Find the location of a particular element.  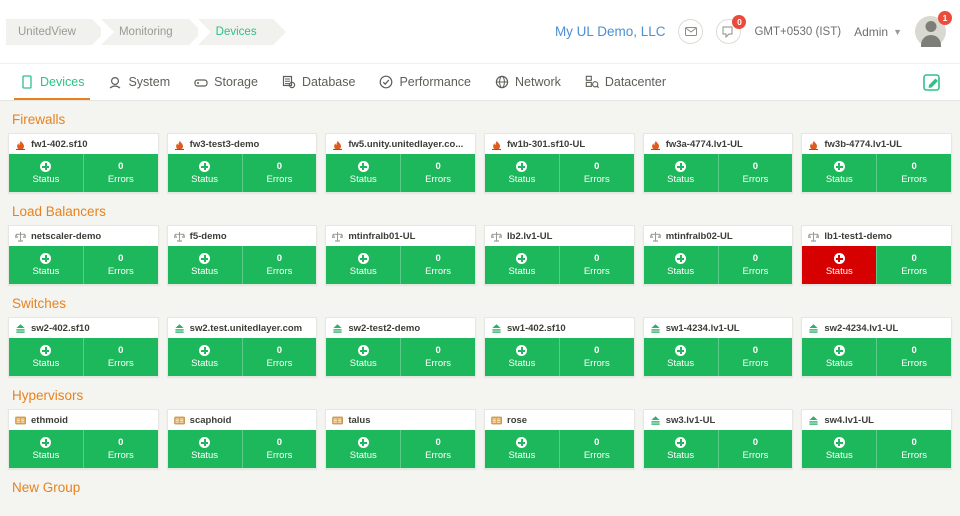

bell-icon: 0 is located at coordinates (731, 29).